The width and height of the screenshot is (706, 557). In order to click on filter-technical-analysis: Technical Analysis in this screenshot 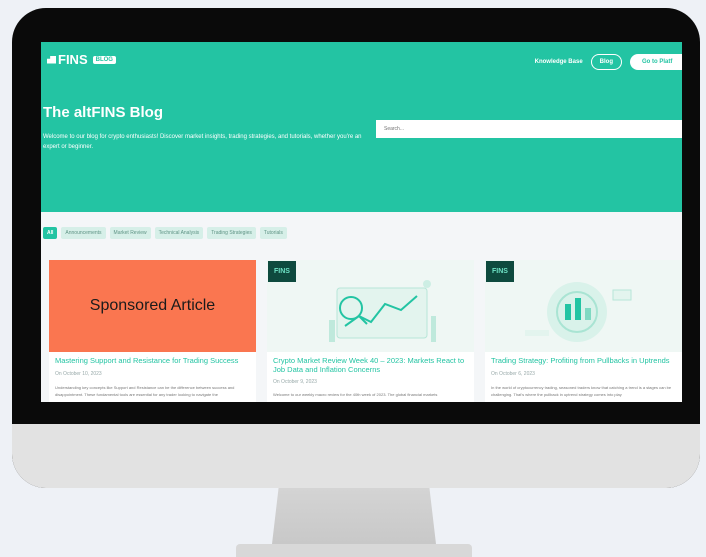, I will do `click(179, 233)`.